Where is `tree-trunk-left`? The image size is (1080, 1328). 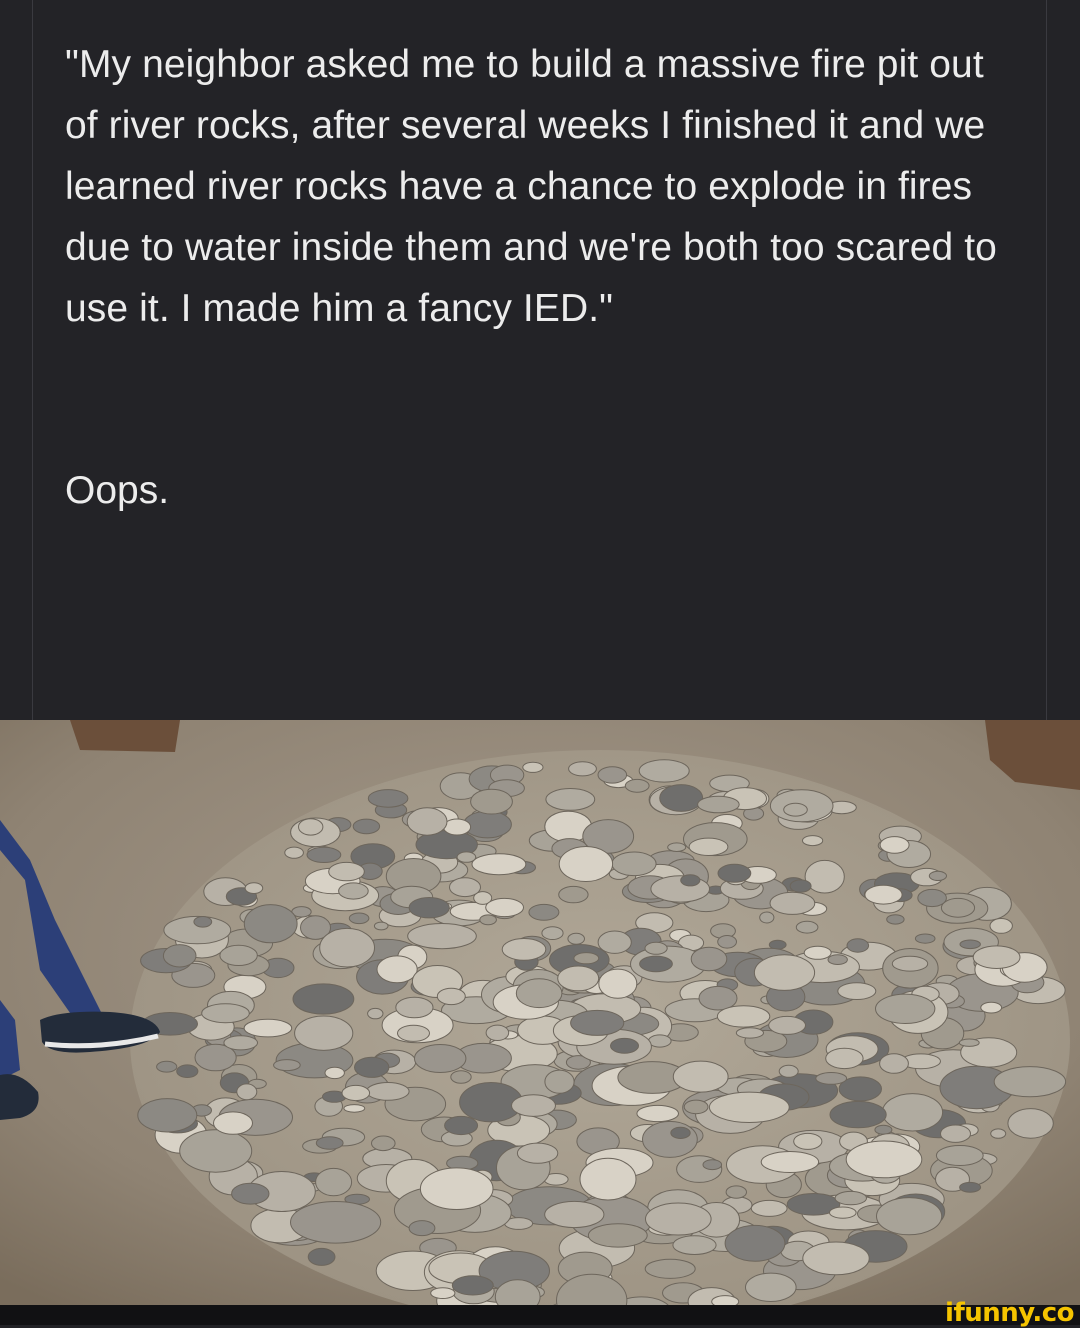
tree-trunk-left is located at coordinates (125, 736).